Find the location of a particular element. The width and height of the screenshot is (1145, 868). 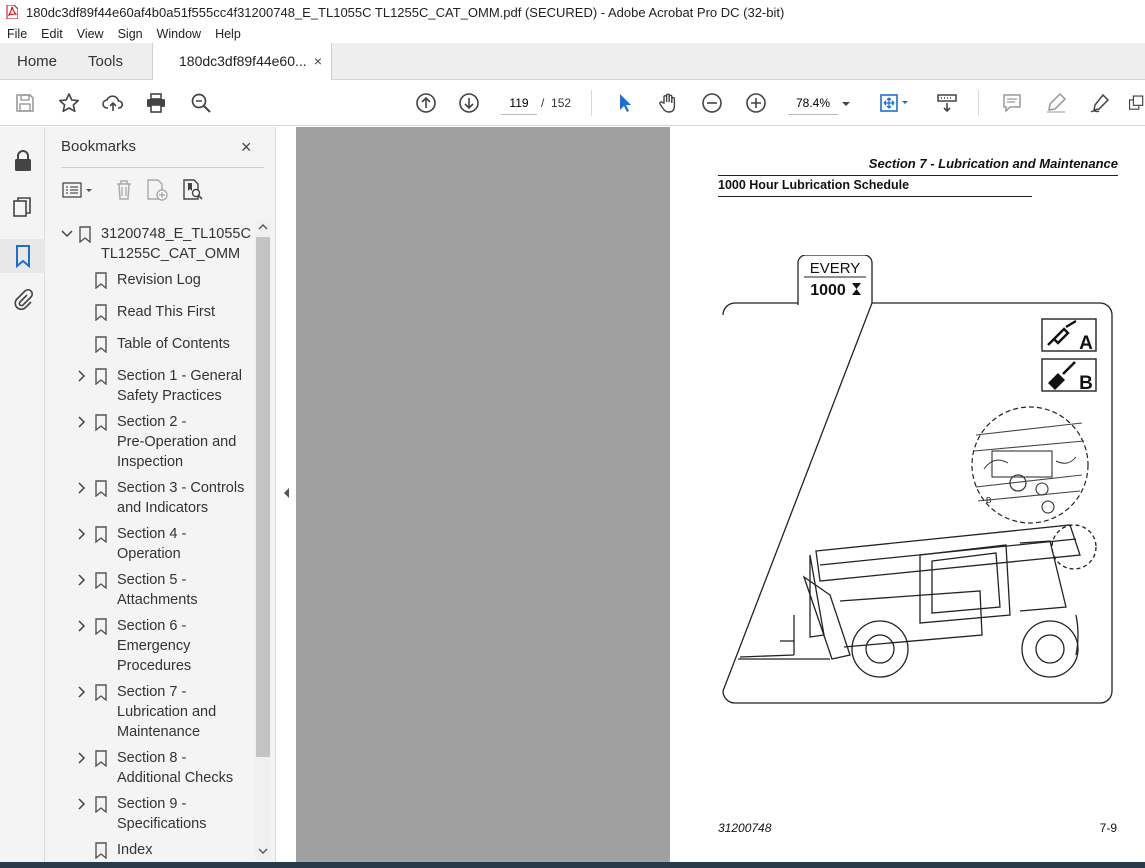

bookmark-label: Section 2 - Pre-Operation and Inspection is located at coordinates (177, 442).